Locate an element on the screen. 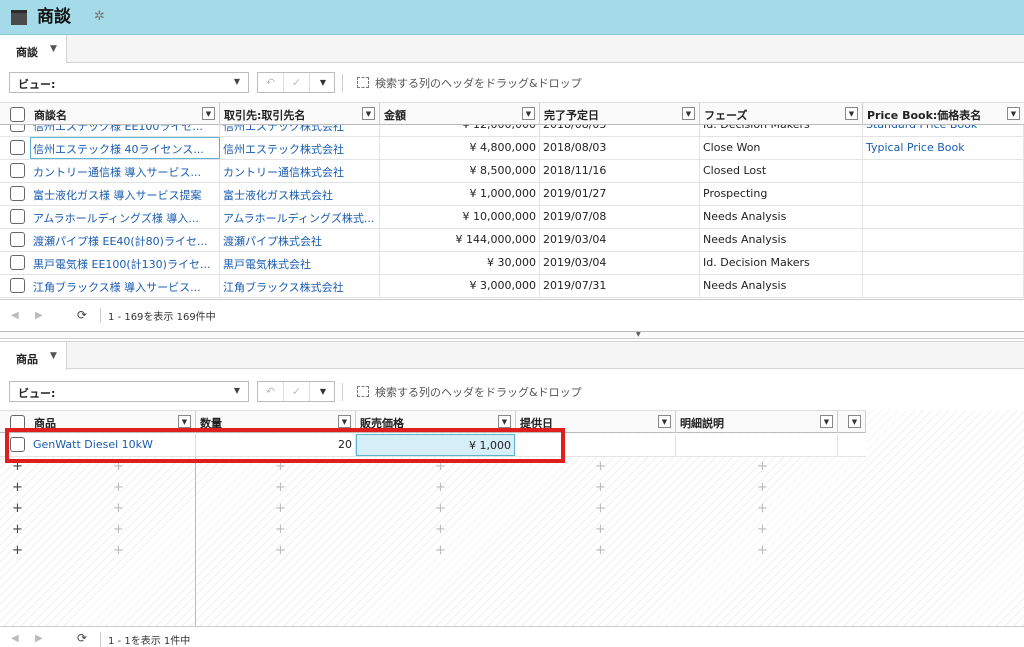 Image resolution: width=1024 pixels, height=647 pixels. account-name-cell: 黒戸電気株式会社 is located at coordinates (300, 263).